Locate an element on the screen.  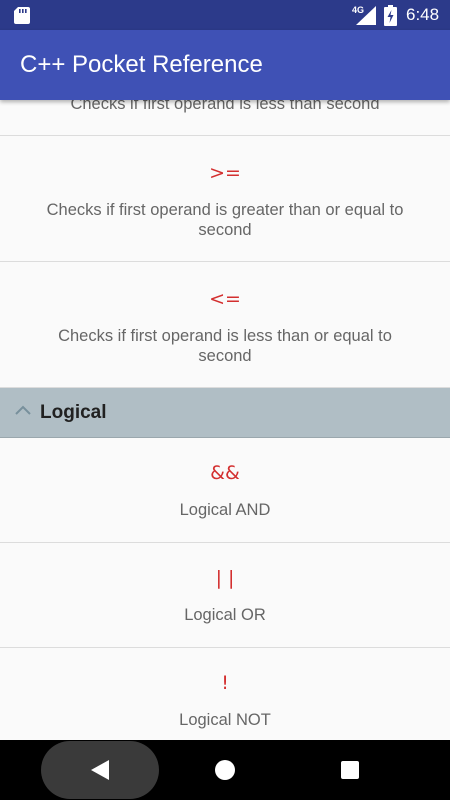
back-icon is located at coordinates (100, 770).